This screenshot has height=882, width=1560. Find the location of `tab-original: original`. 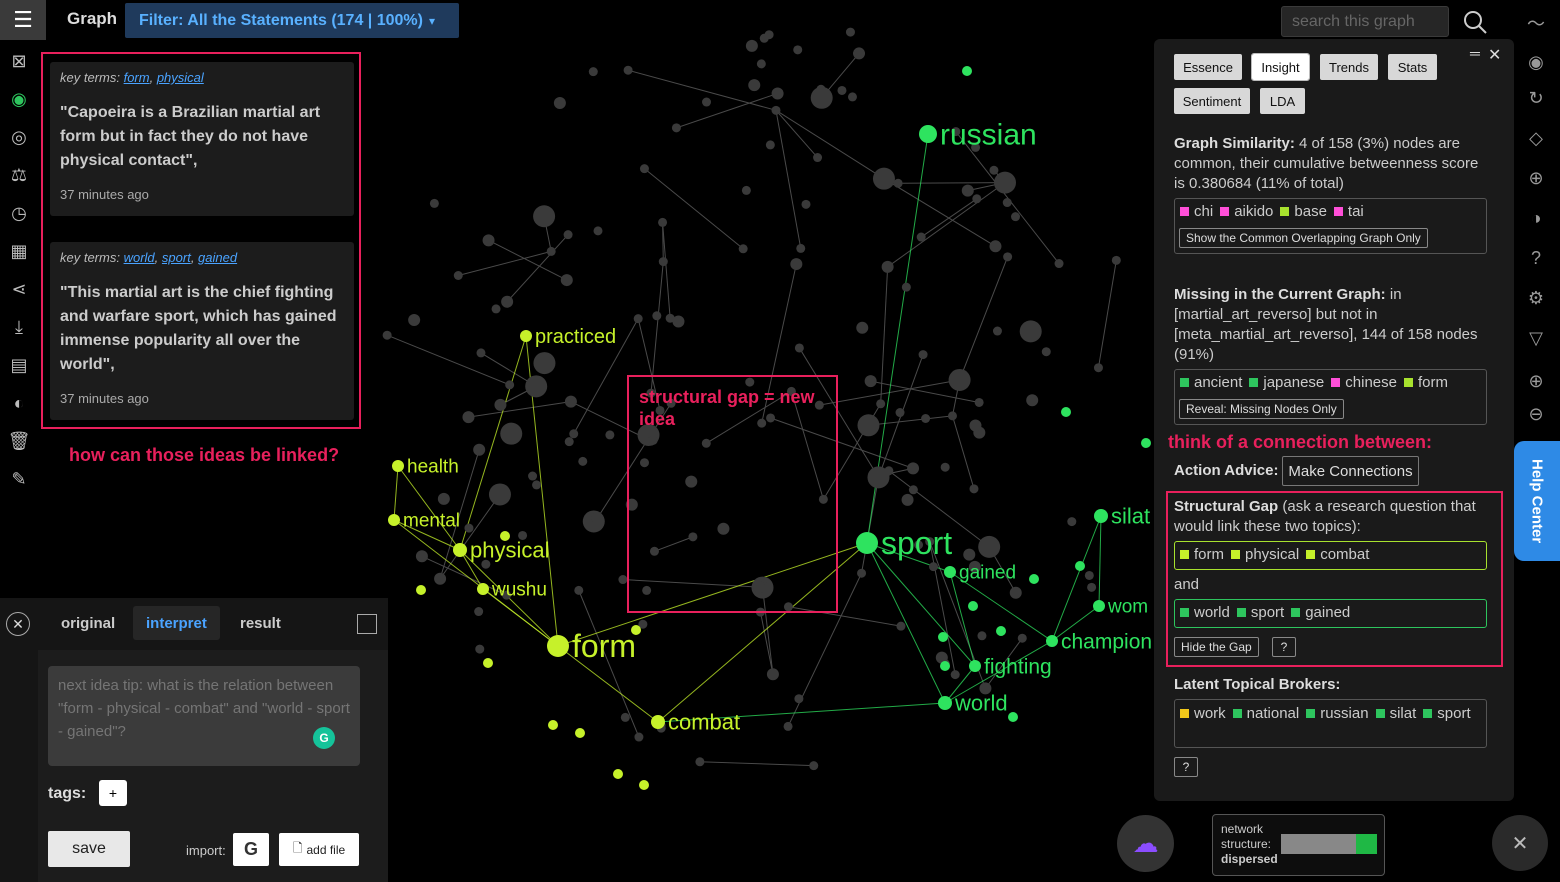

tab-original: original is located at coordinates (88, 623).